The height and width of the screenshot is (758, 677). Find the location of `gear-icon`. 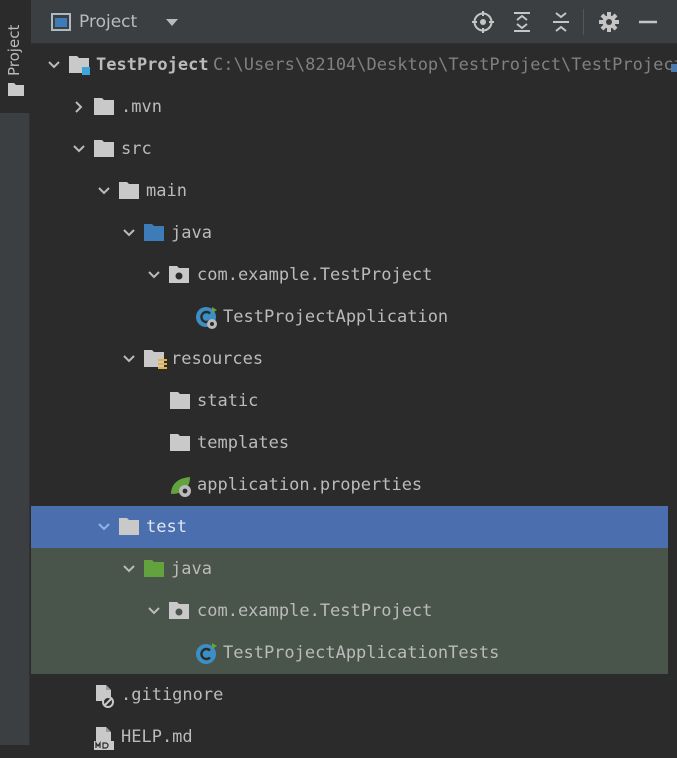

gear-icon is located at coordinates (609, 22).